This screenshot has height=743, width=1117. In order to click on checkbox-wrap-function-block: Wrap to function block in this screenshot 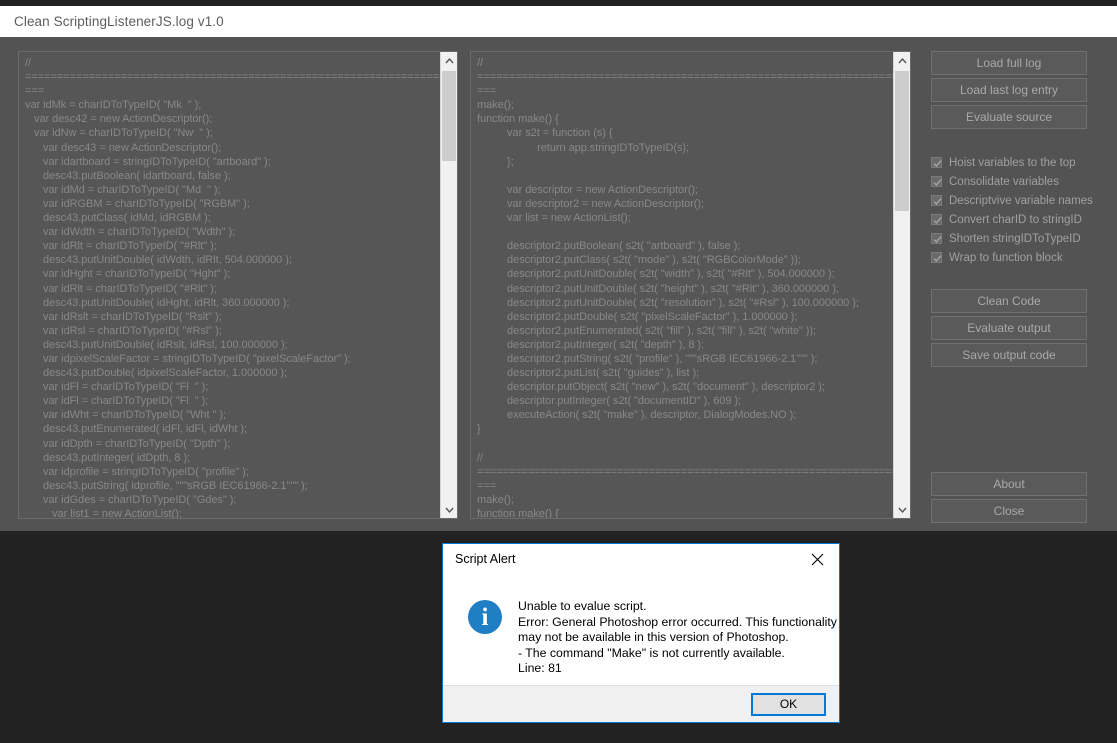, I will do `click(1009, 257)`.